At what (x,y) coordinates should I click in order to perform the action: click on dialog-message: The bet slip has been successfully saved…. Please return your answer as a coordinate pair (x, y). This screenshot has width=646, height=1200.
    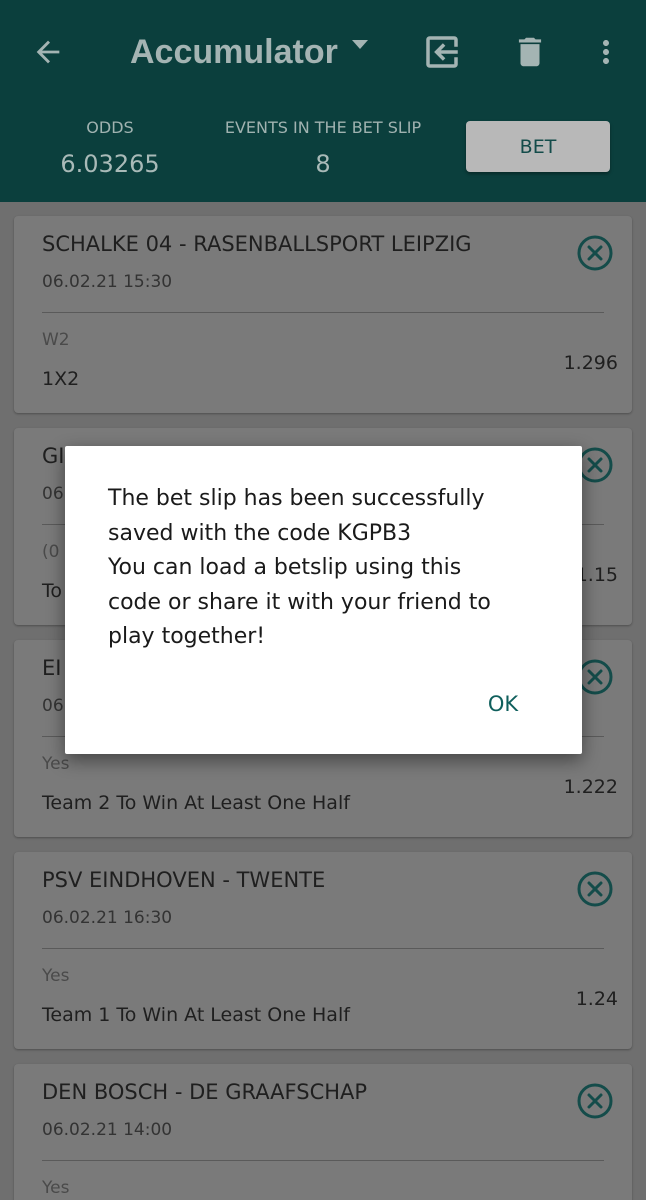
    Looking at the image, I should click on (328, 568).